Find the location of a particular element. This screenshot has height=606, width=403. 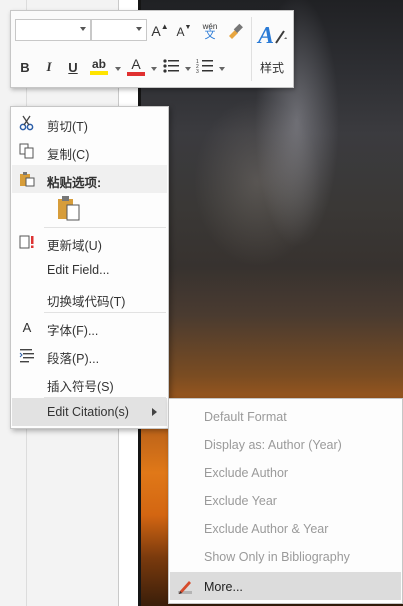

bold-icon: B is located at coordinates (25, 67).